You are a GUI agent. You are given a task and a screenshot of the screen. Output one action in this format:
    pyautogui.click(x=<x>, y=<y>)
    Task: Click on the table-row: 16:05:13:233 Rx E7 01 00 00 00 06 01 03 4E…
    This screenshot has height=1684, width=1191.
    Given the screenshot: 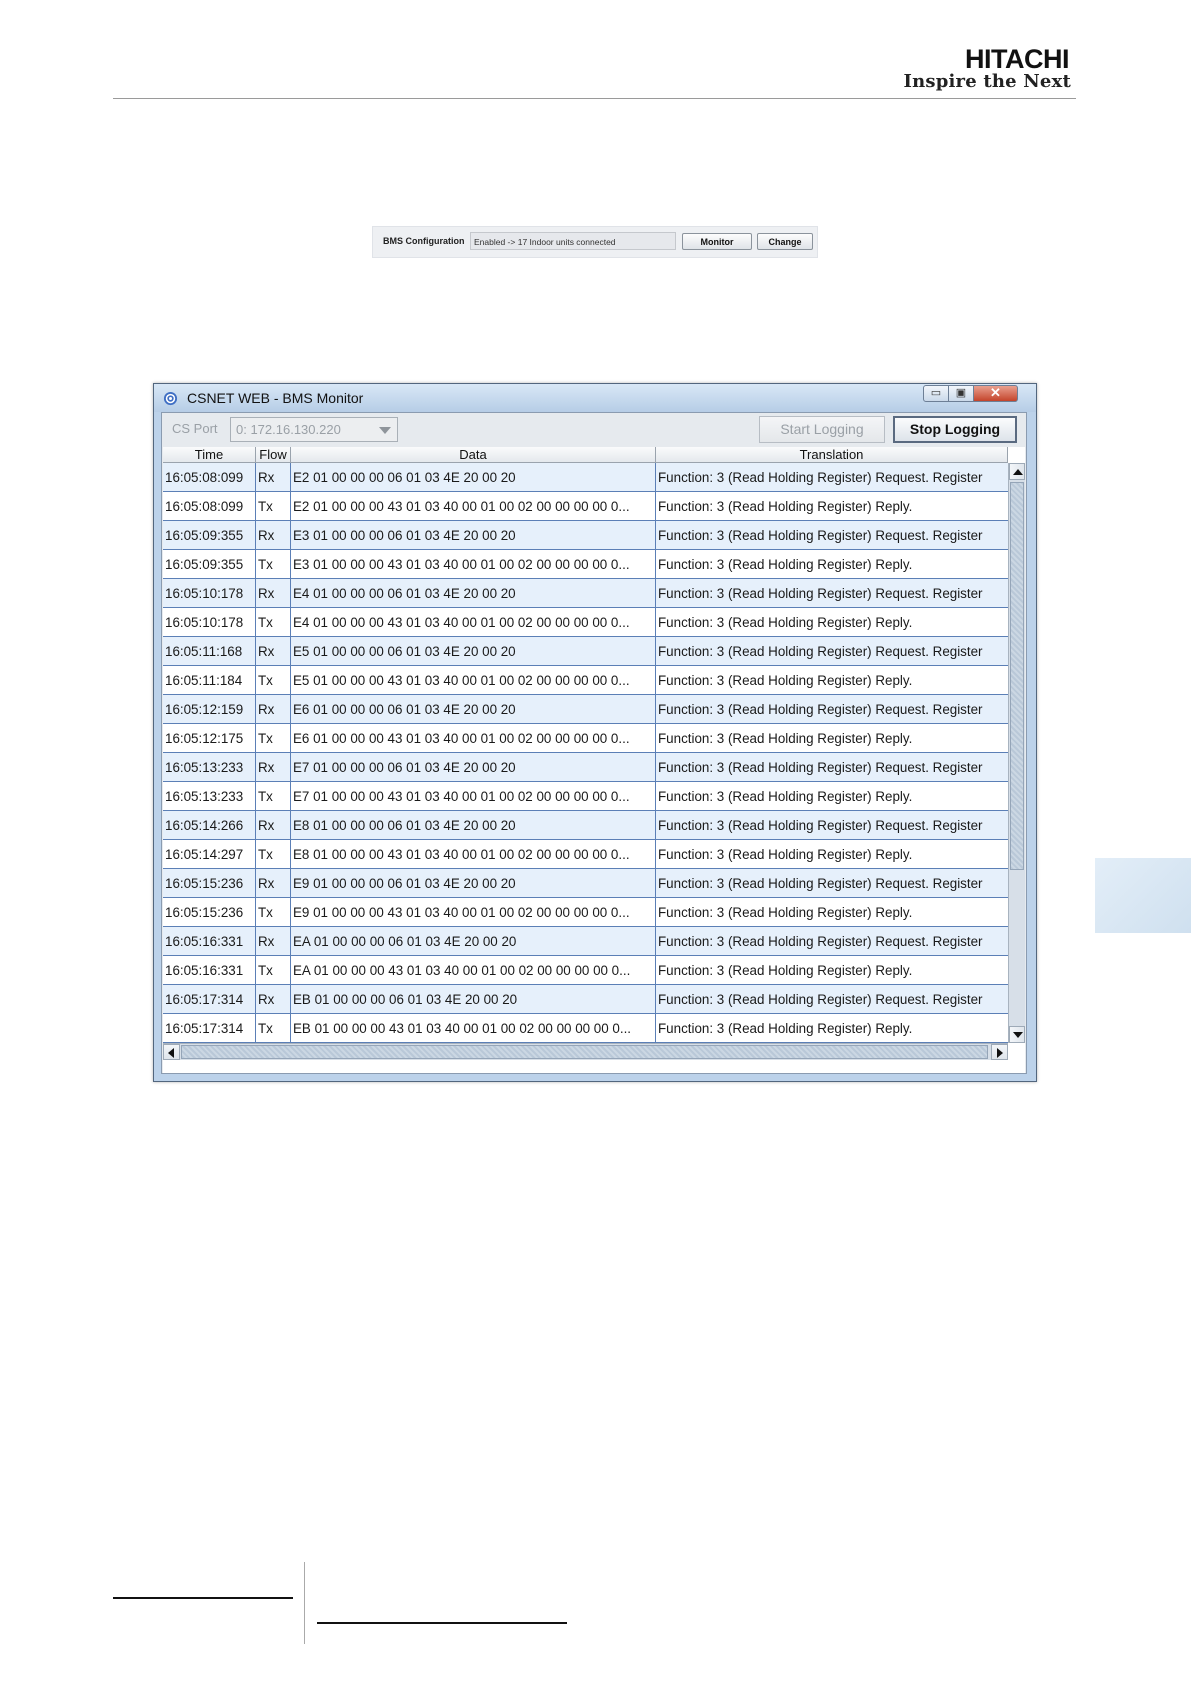 What is the action you would take?
    pyautogui.click(x=585, y=767)
    